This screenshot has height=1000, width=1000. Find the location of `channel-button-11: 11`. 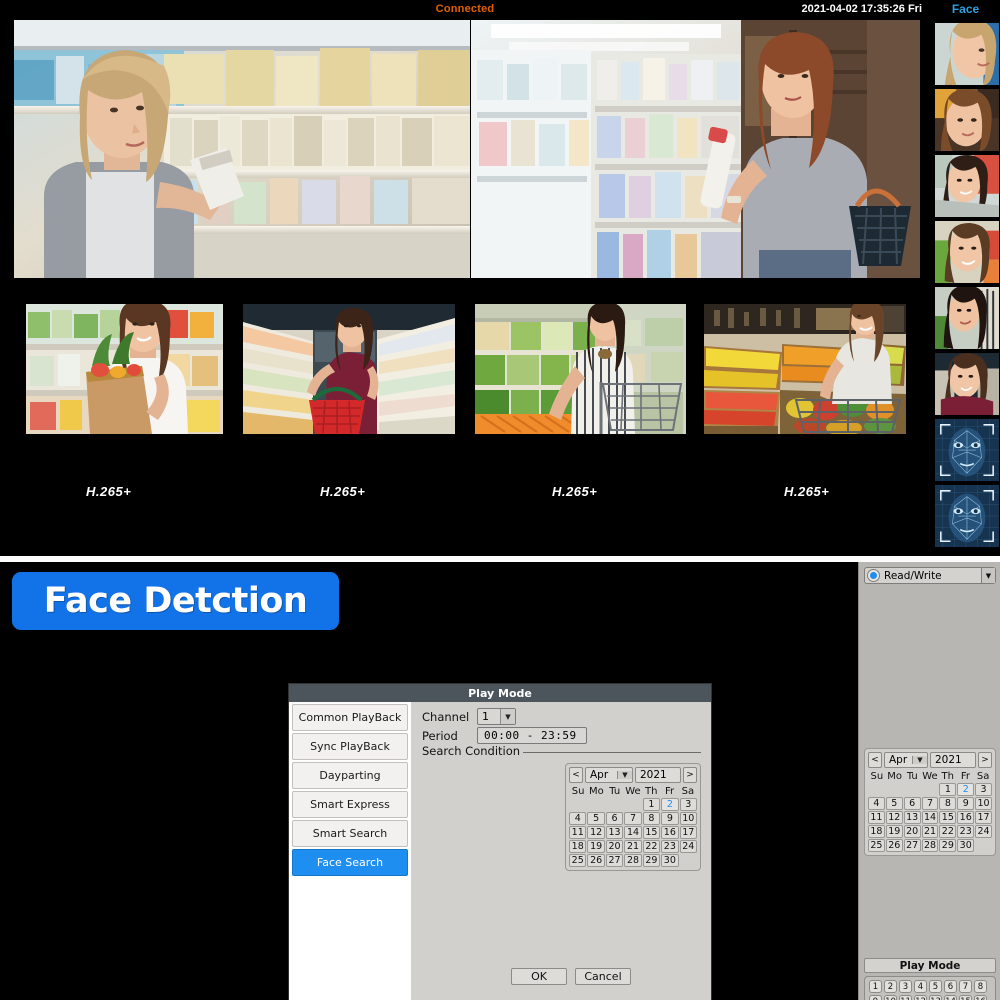

channel-button-11: 11 is located at coordinates (905, 997).